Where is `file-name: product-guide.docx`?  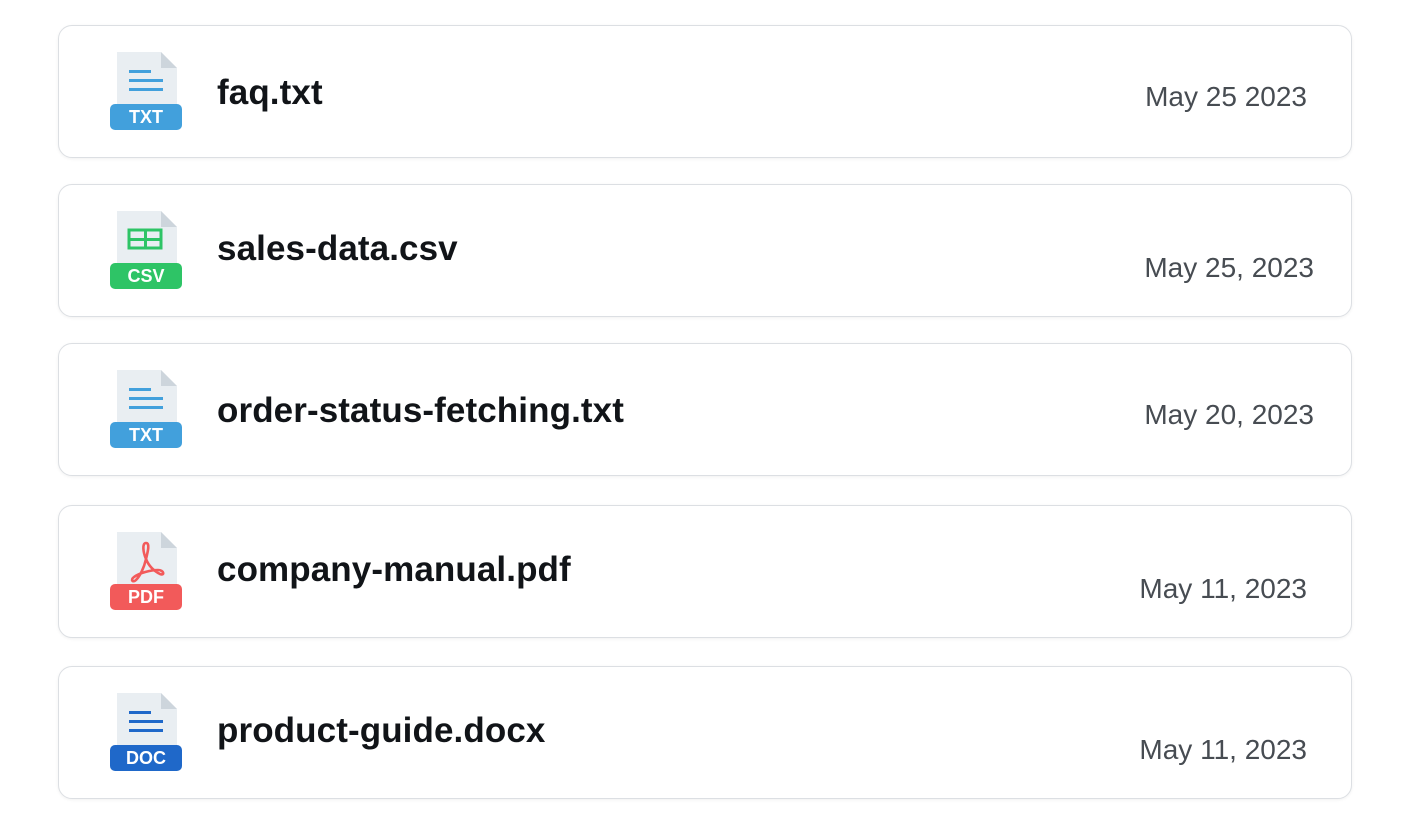 file-name: product-guide.docx is located at coordinates (381, 730).